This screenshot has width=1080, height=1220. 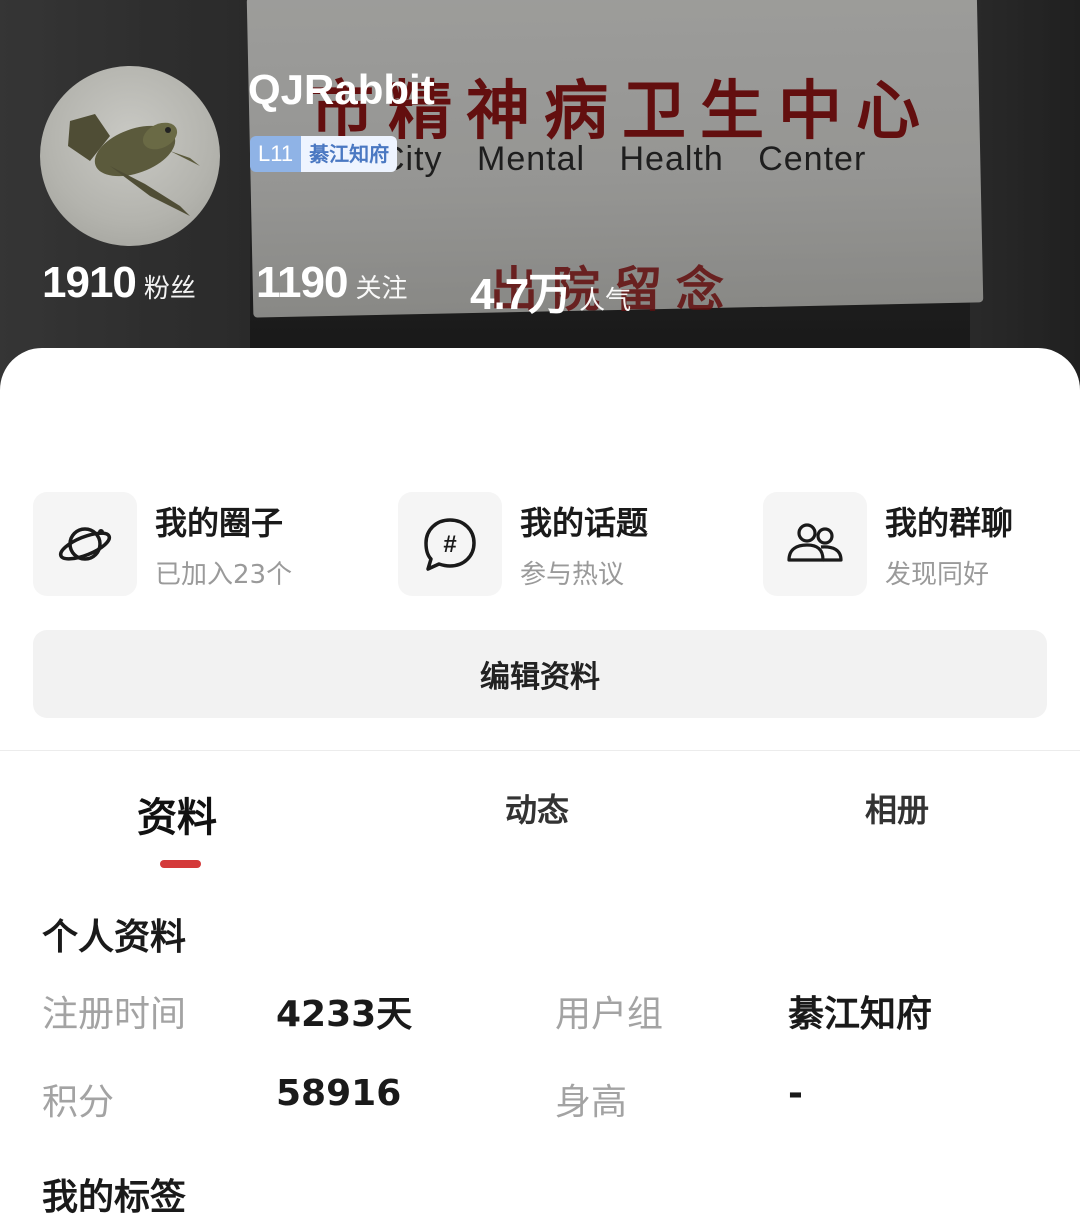 What do you see at coordinates (85, 544) in the screenshot?
I see `planet-icon` at bounding box center [85, 544].